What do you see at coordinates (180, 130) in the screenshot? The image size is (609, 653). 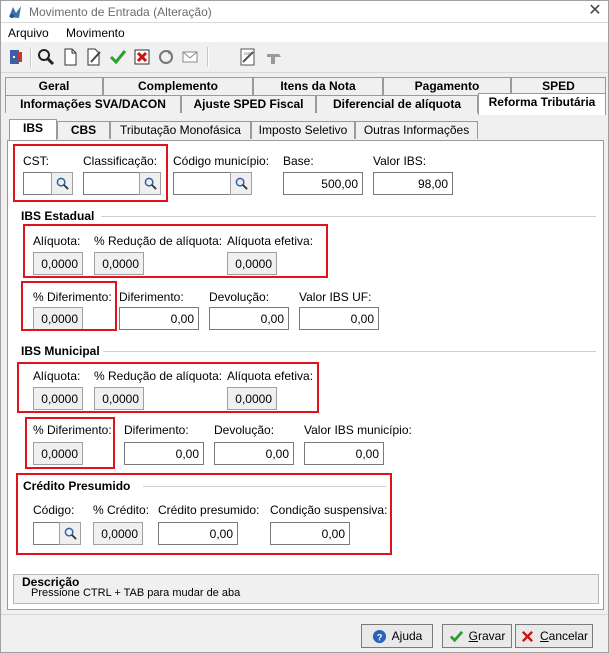 I see `subtab-tributacao-monofasica: Tributação Monofásica` at bounding box center [180, 130].